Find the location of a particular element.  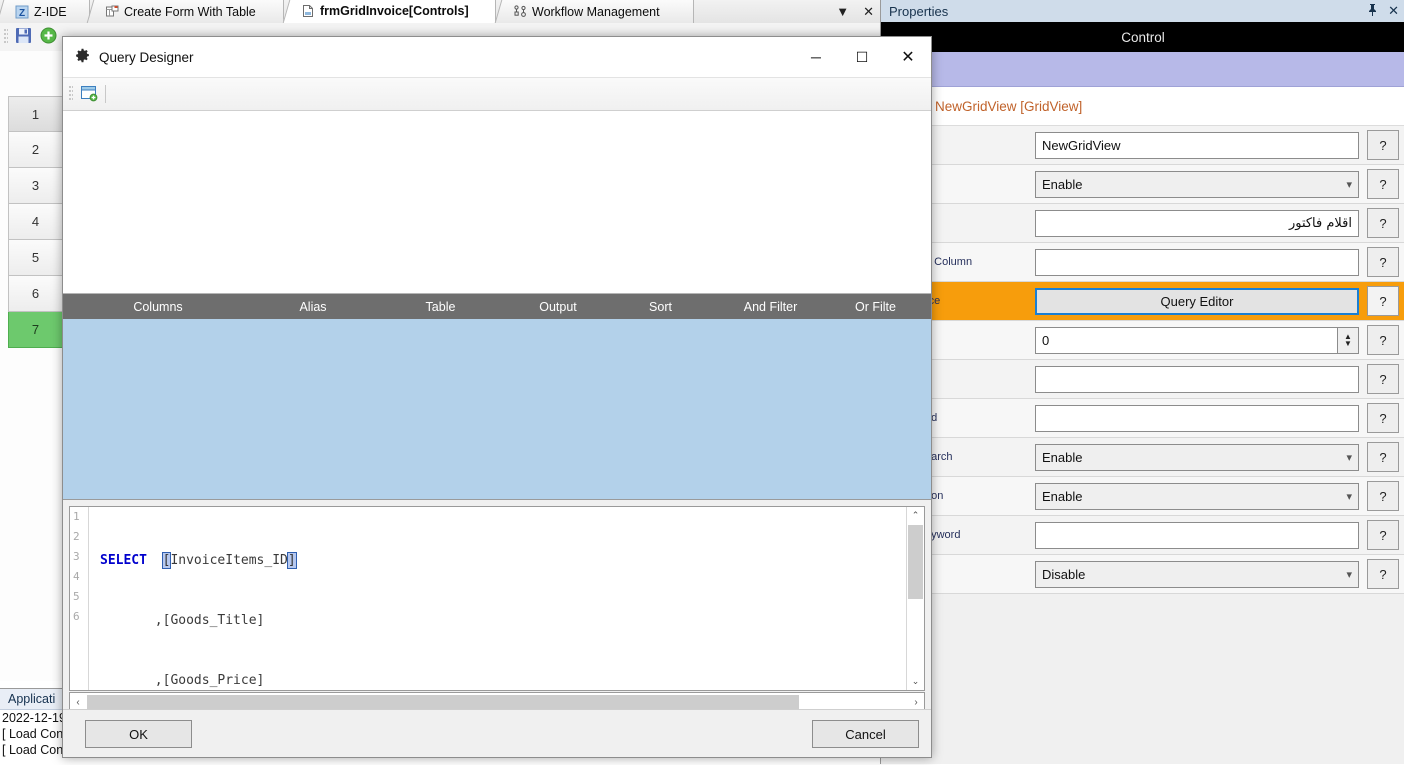

row-number: 1 is located at coordinates (35, 114).